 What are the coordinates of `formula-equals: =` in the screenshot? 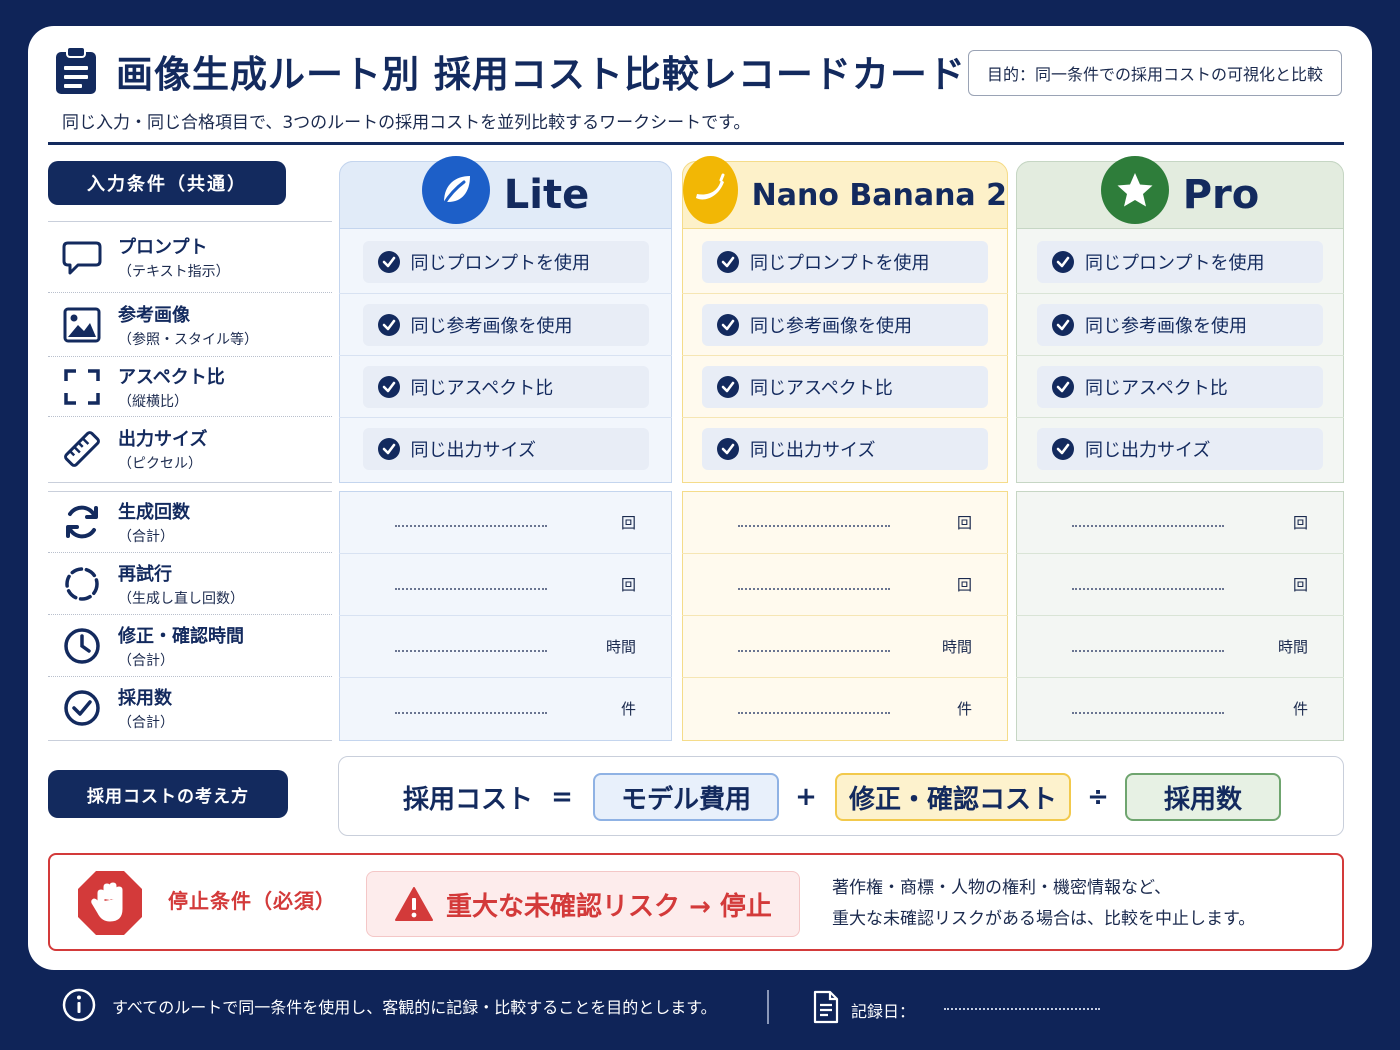 It's located at (562, 797).